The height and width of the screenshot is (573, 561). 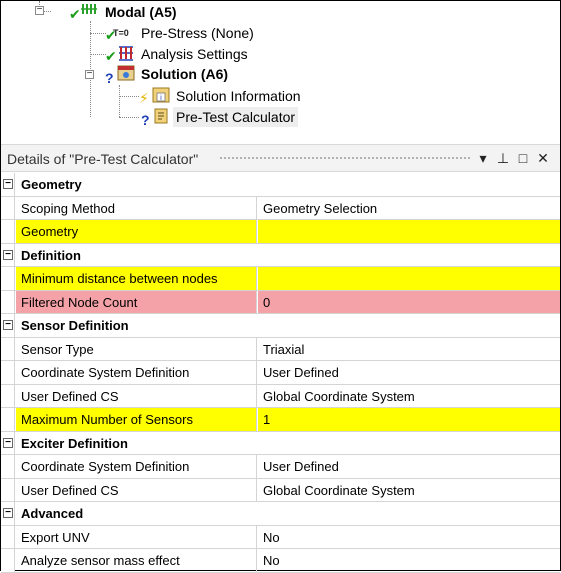 I want to click on property-value: Geometry Selection, so click(x=409, y=208).